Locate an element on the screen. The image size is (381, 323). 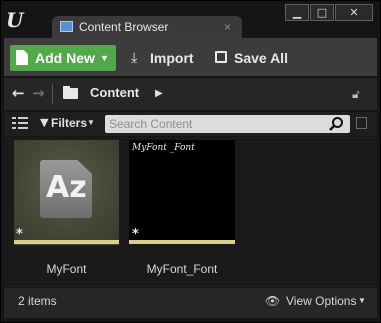
eye-icon: 👁︎ is located at coordinates (272, 301).